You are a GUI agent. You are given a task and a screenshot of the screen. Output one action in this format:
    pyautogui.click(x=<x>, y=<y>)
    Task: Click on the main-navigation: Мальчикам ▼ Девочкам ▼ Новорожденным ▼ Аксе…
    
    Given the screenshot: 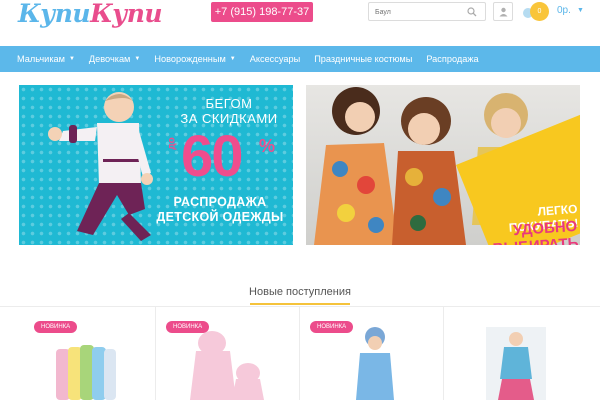 What is the action you would take?
    pyautogui.click(x=300, y=59)
    